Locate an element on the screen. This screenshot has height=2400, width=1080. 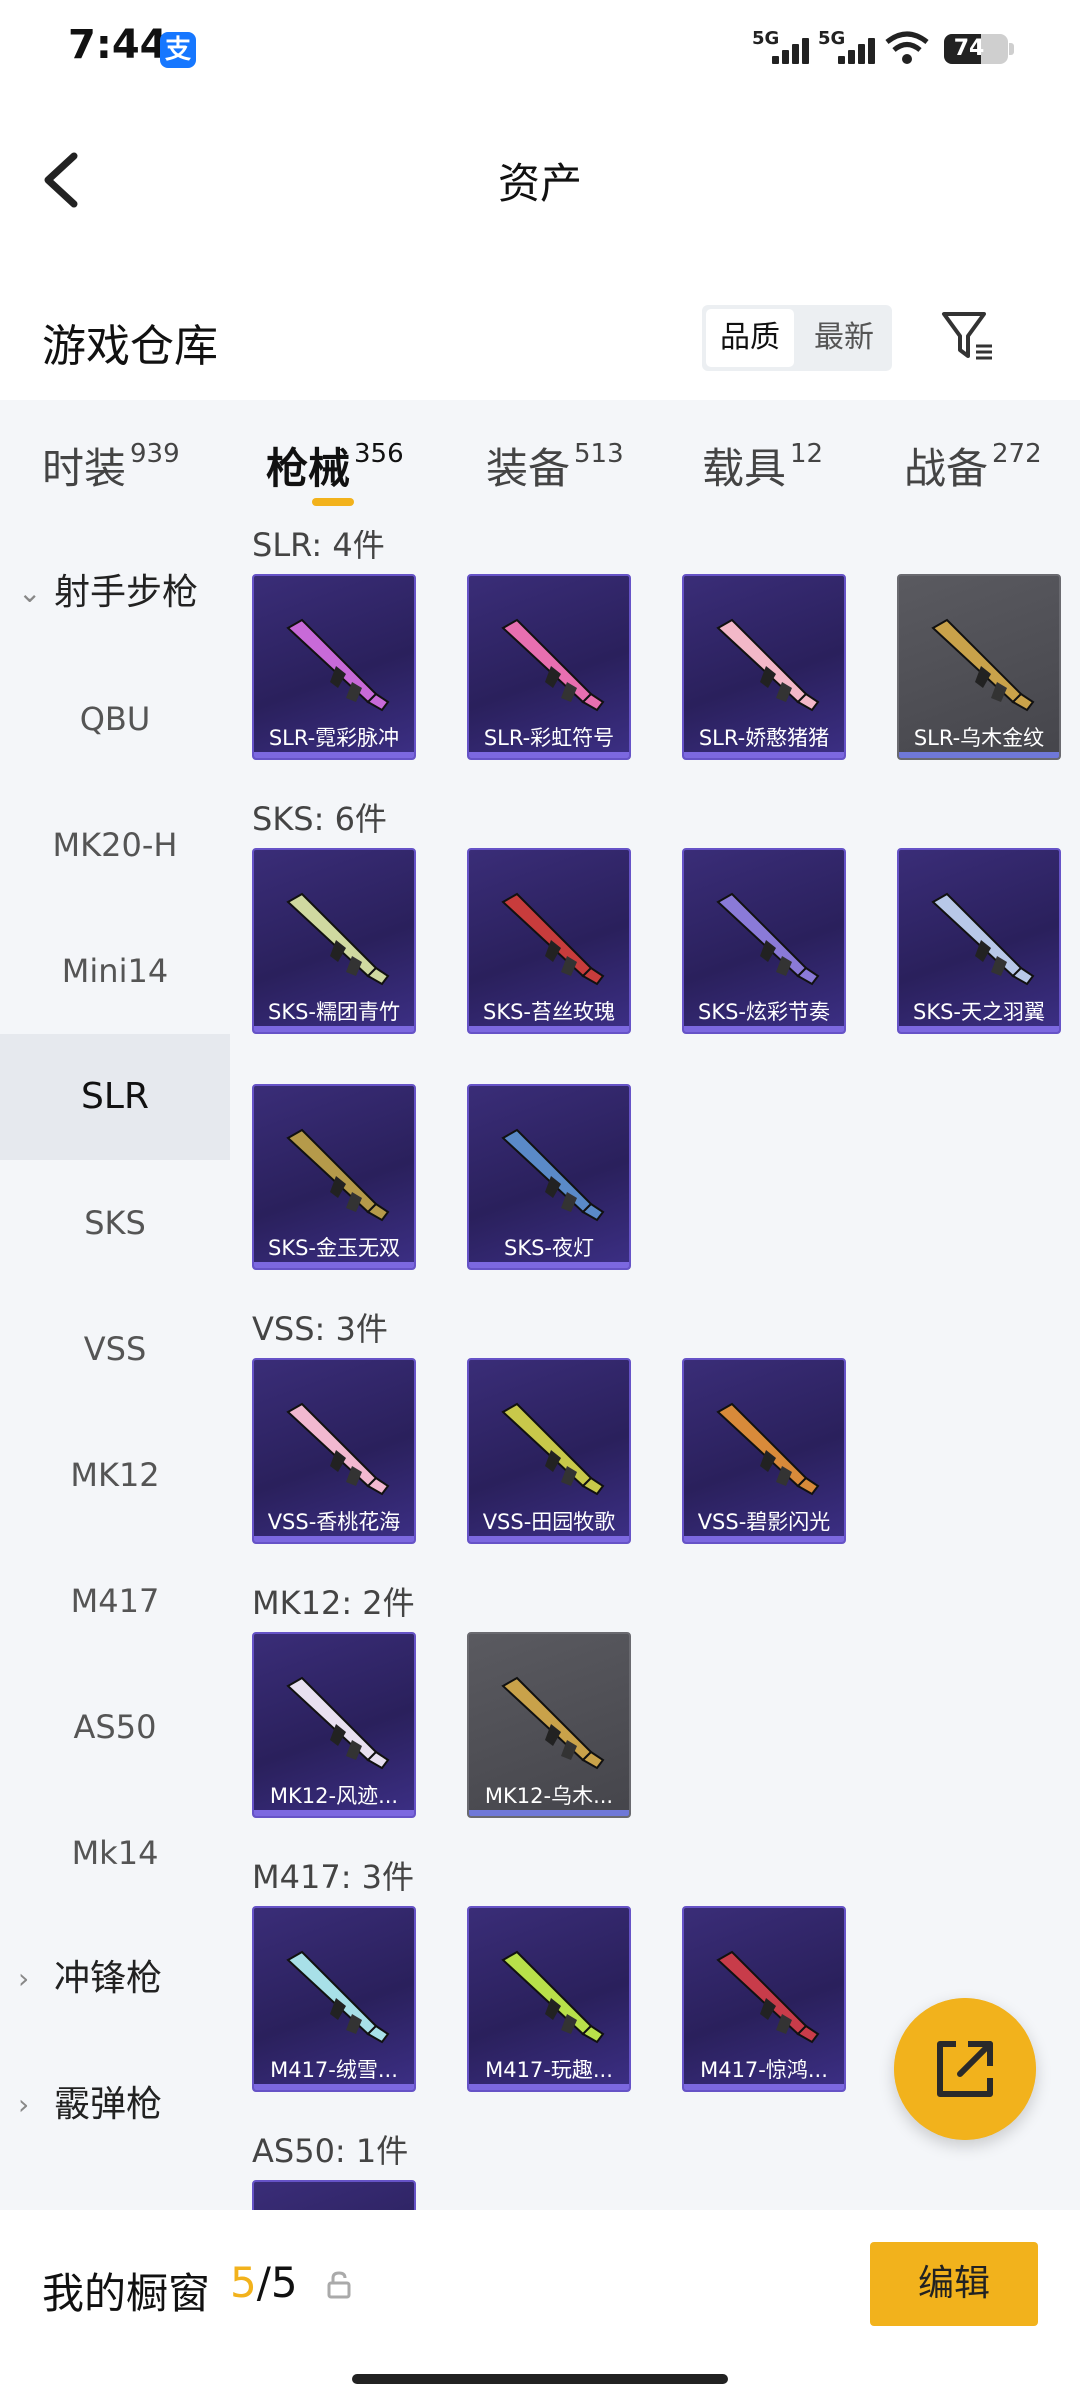
weapon-name: SKS-炫彩节奏 is located at coordinates (763, 1012).